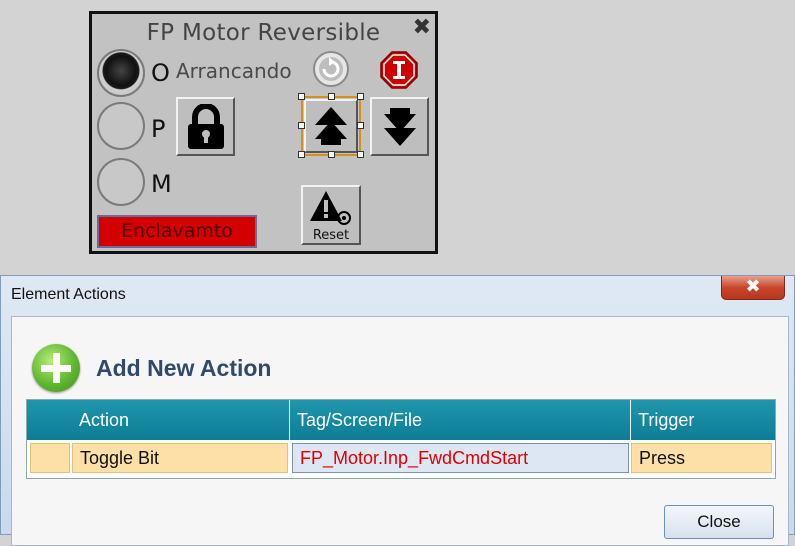  What do you see at coordinates (701, 458) in the screenshot?
I see `trigger-cell: Press` at bounding box center [701, 458].